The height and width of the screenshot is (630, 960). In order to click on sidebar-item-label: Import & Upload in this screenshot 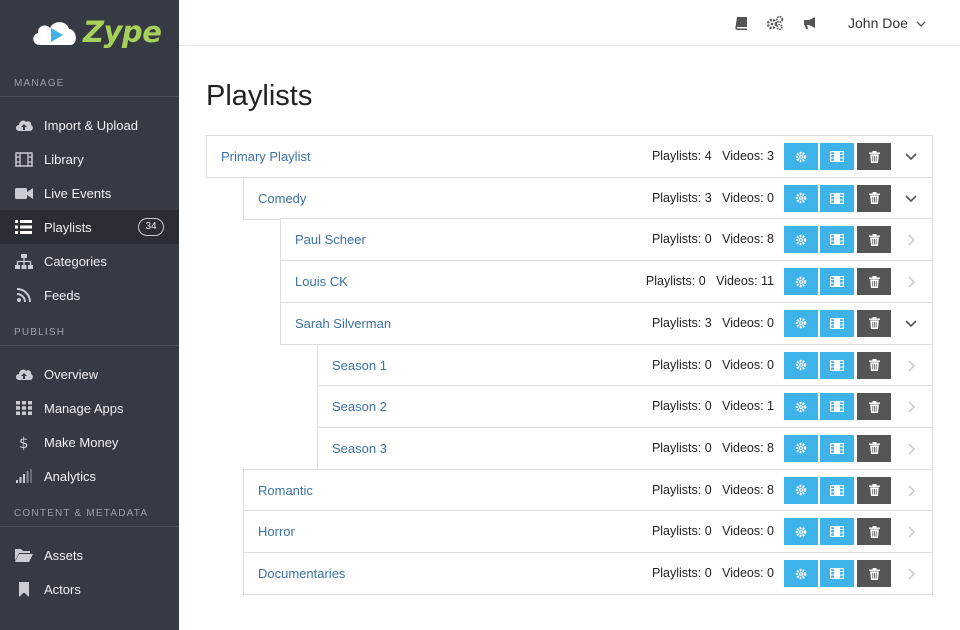, I will do `click(91, 125)`.